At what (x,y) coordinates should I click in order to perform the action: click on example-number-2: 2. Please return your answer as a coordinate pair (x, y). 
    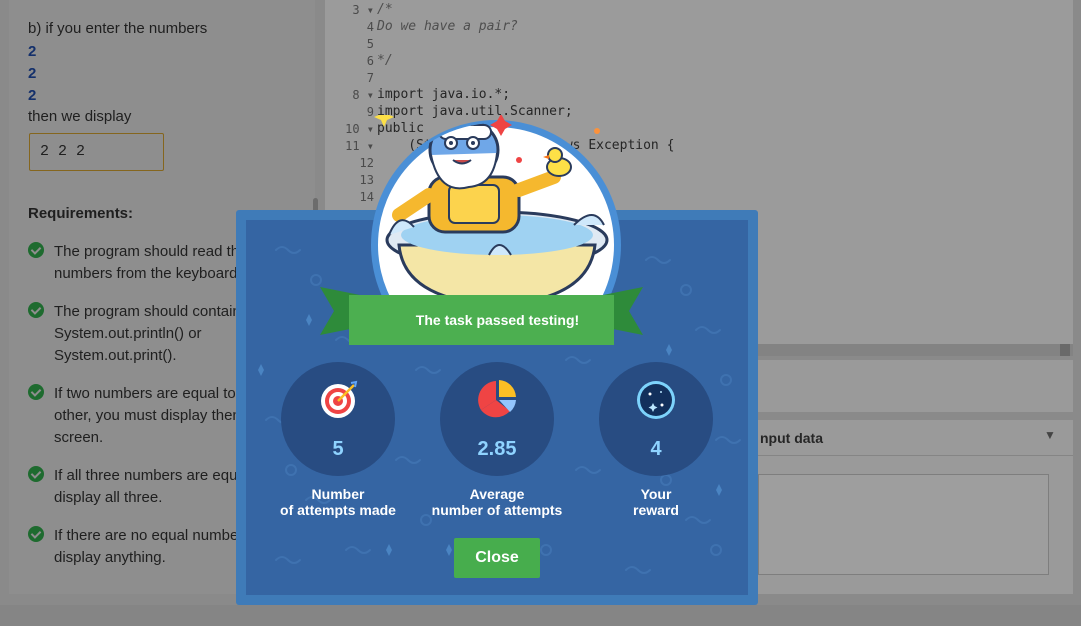
    Looking at the image, I should click on (32, 73).